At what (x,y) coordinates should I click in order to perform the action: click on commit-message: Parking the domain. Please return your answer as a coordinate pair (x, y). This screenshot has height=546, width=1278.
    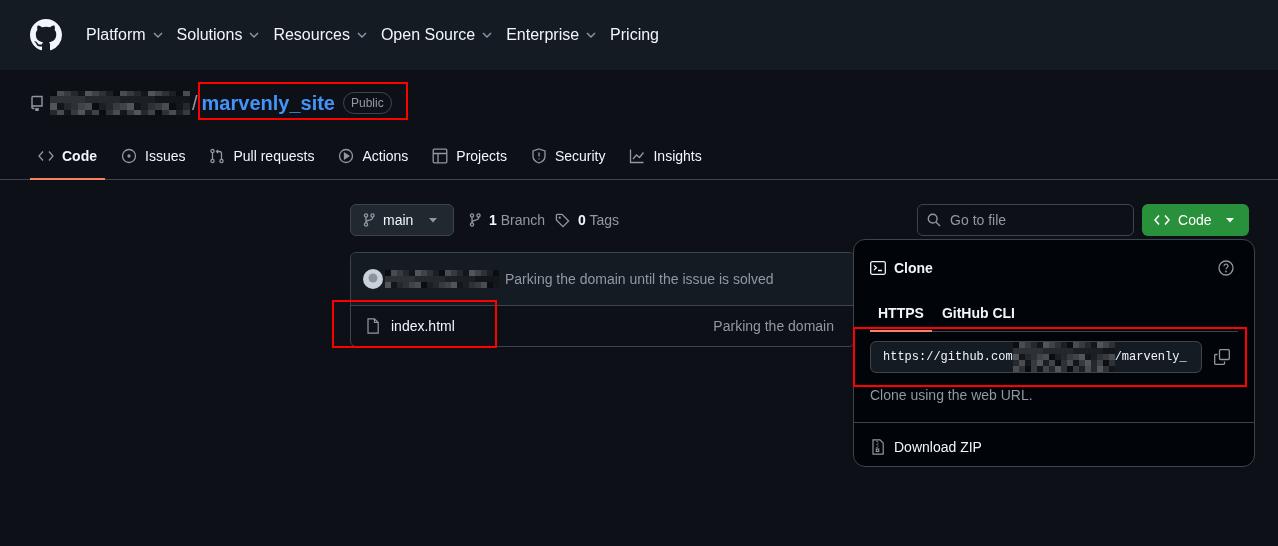
    Looking at the image, I should click on (773, 326).